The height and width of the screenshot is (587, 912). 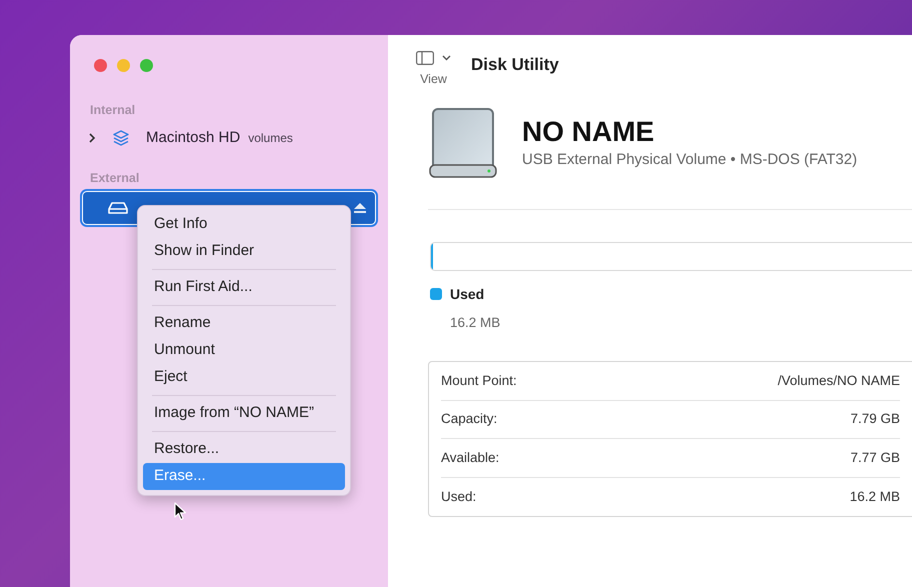 I want to click on view-label: View, so click(x=433, y=79).